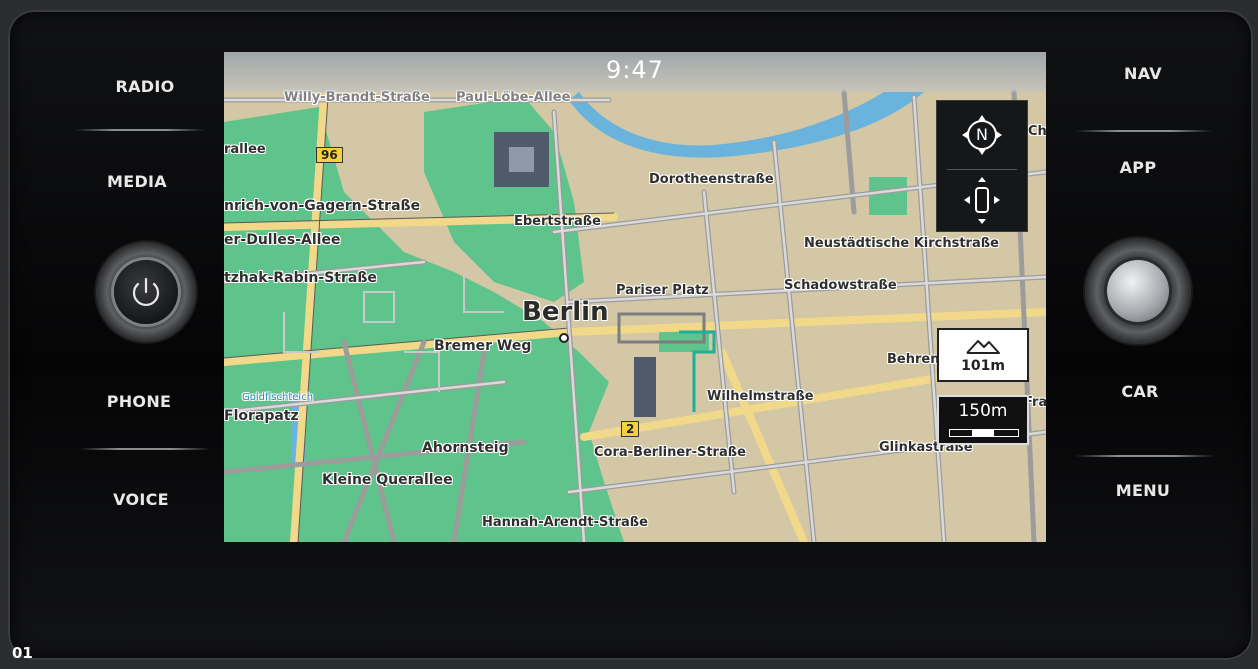 The width and height of the screenshot is (1258, 669). What do you see at coordinates (278, 397) in the screenshot?
I see `pond-label: Goldfischteich` at bounding box center [278, 397].